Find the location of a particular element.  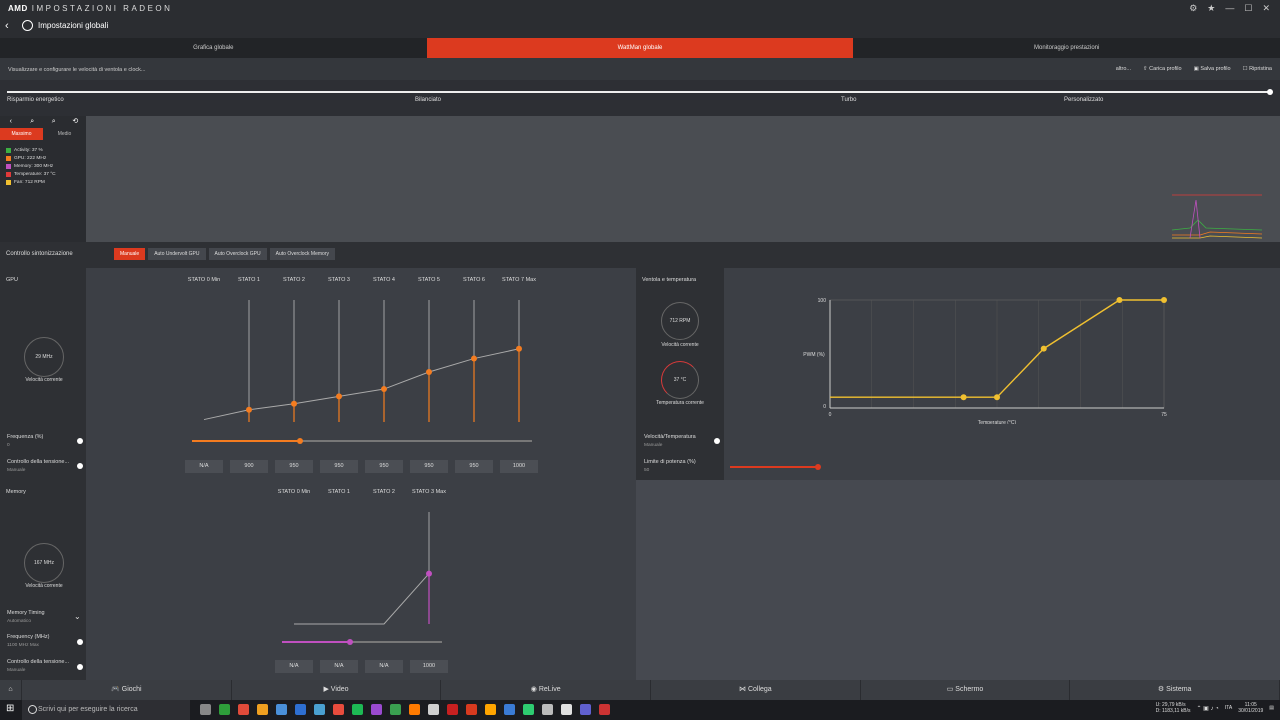

tab-maximum: Massimo is located at coordinates (21, 134).